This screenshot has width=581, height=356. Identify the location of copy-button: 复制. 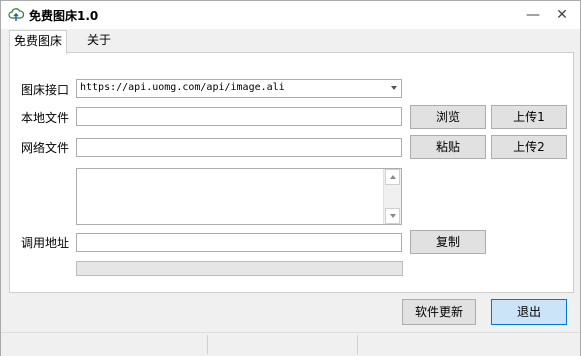
(448, 242).